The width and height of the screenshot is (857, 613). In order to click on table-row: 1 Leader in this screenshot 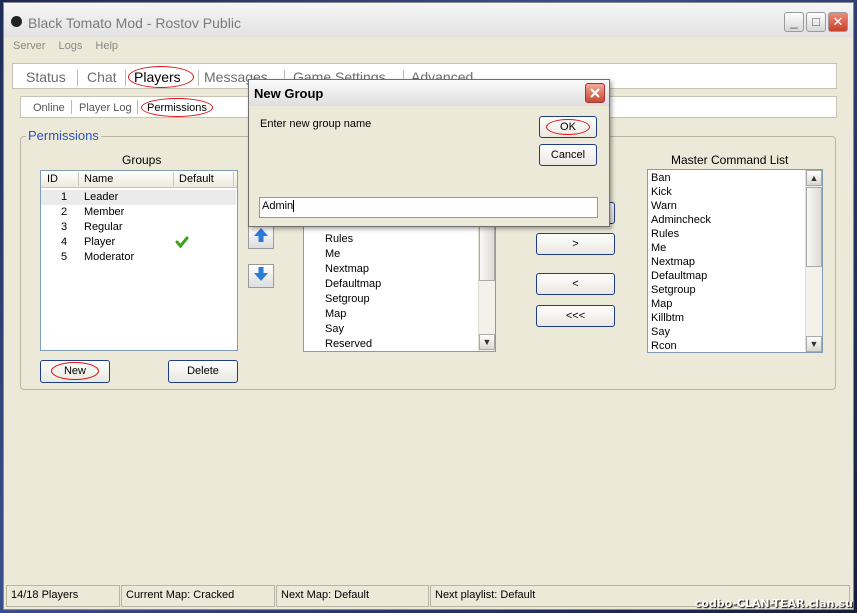, I will do `click(138, 197)`.